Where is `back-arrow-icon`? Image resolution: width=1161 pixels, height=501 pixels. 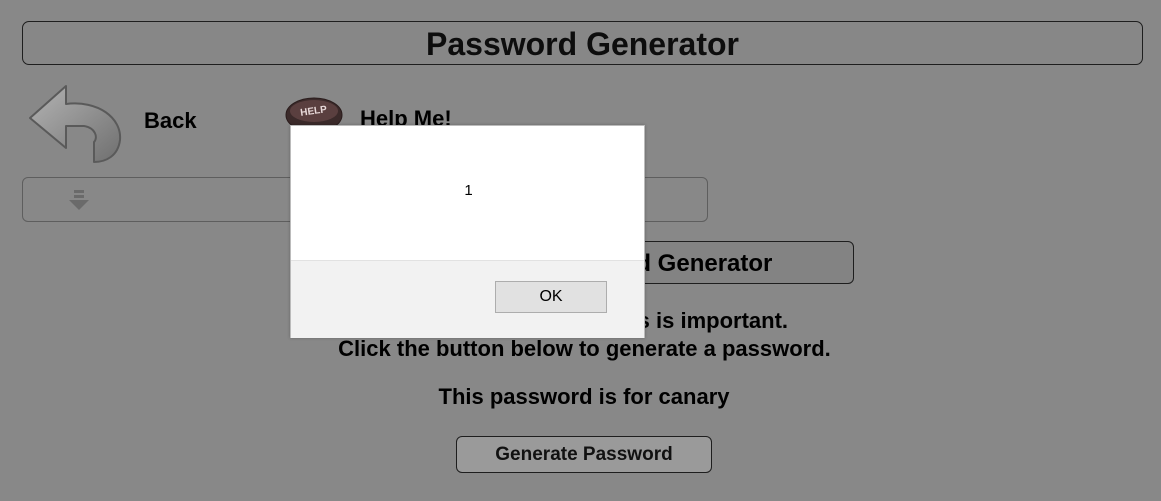 back-arrow-icon is located at coordinates (76, 121).